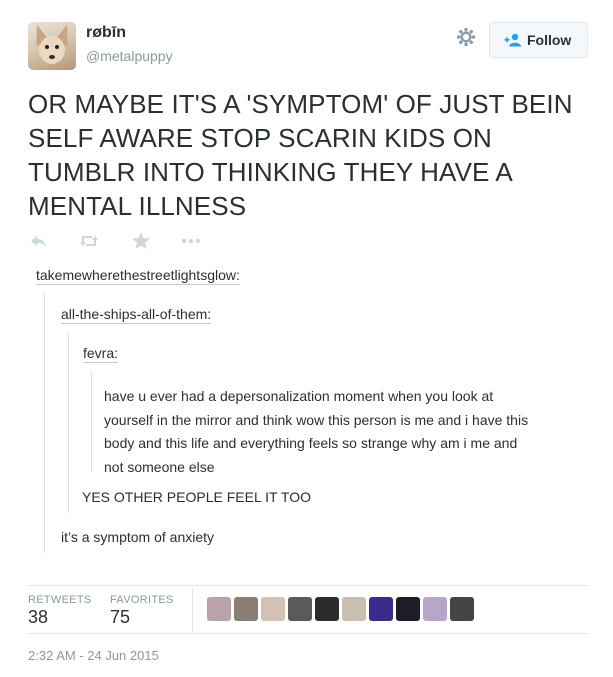 The width and height of the screenshot is (613, 677). Describe the element at coordinates (60, 600) in the screenshot. I see `retweets-label: RETWEETS` at that location.